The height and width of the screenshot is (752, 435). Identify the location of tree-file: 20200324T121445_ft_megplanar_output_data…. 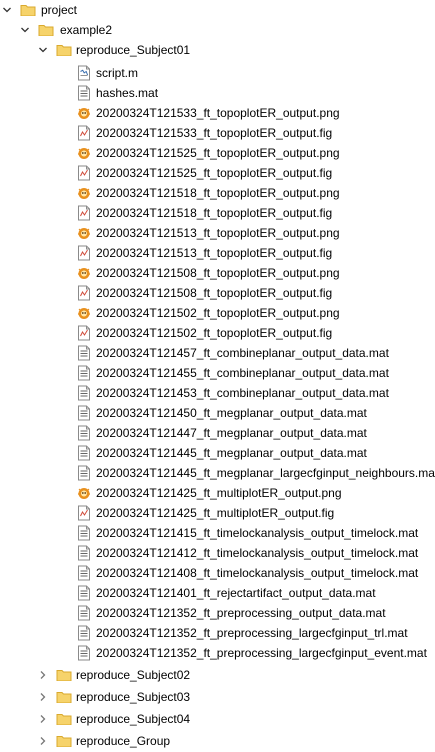
(217, 453).